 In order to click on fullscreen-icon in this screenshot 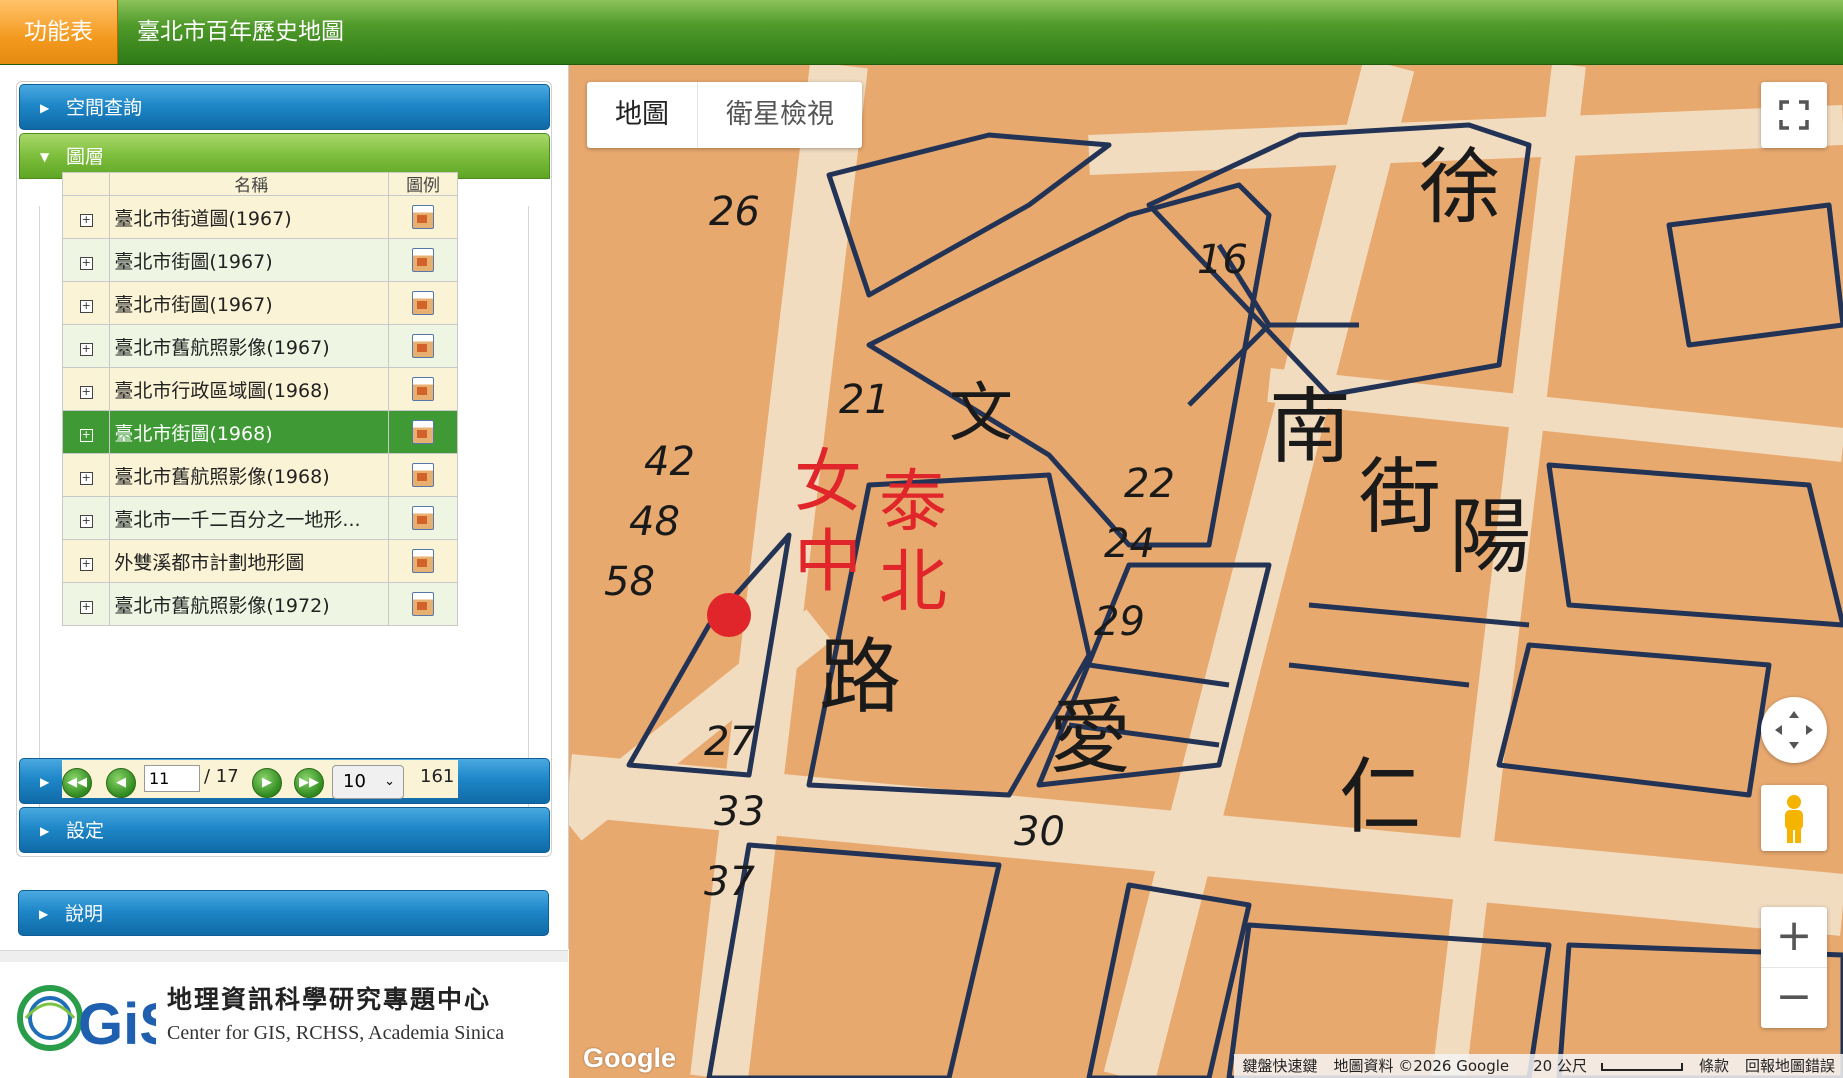, I will do `click(1794, 115)`.